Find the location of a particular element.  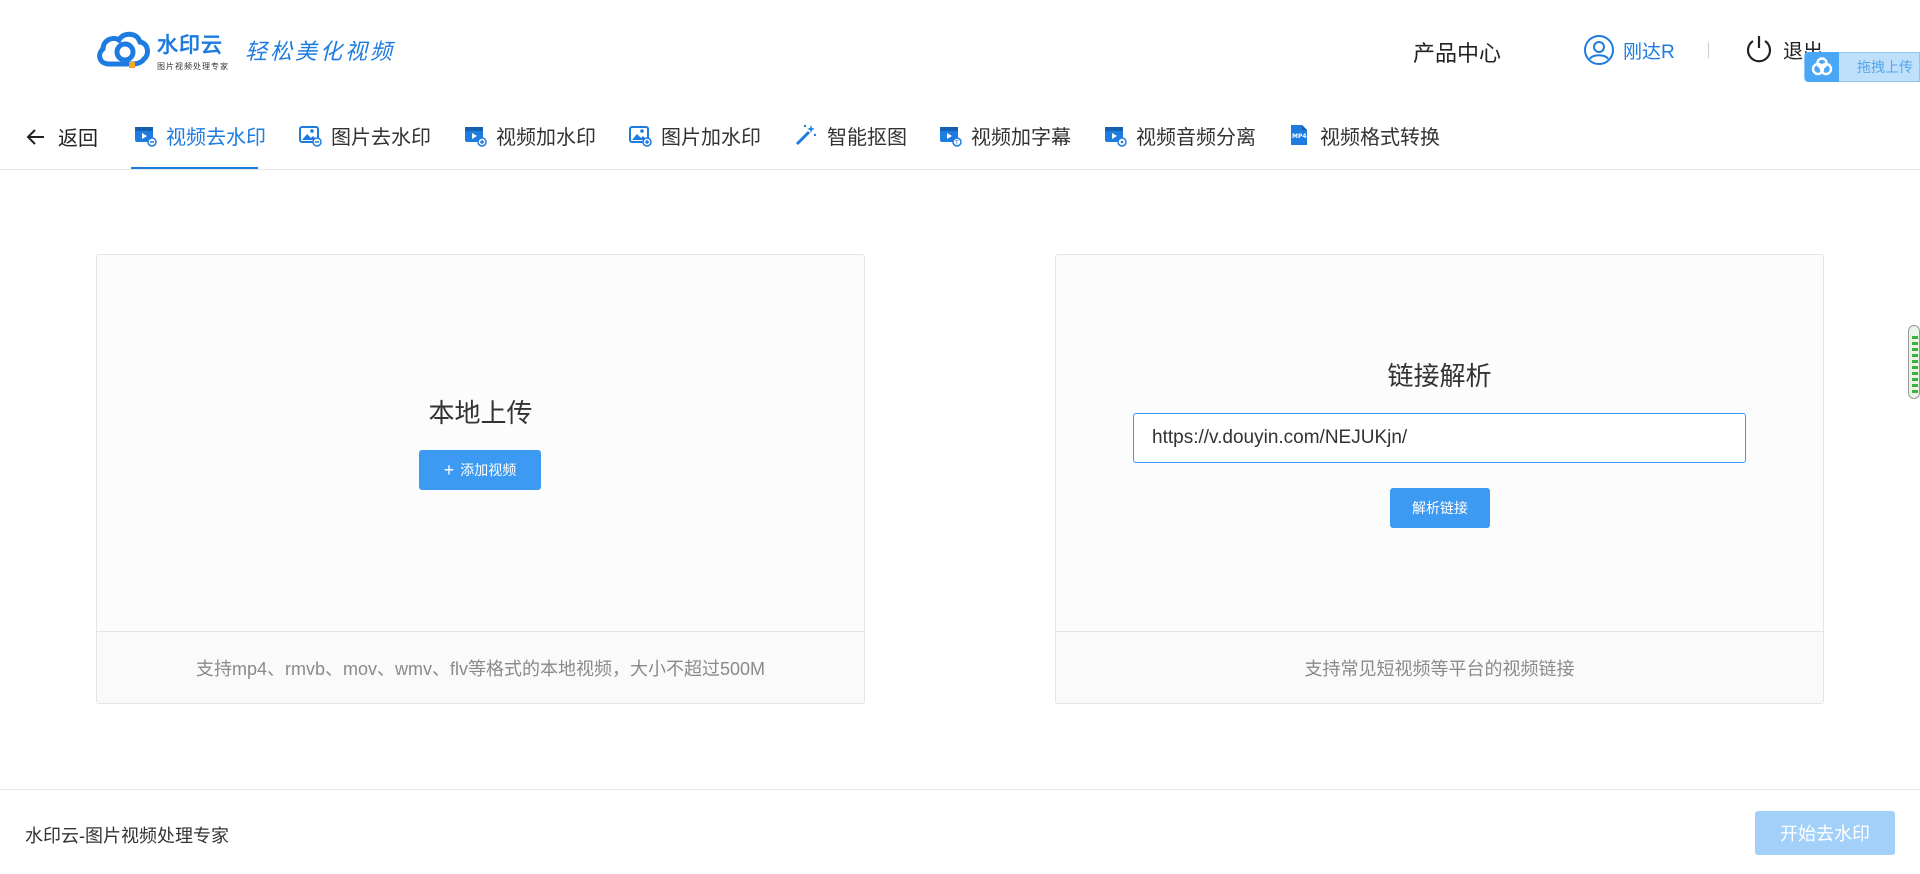

tab-image-add-watermark: 图片加水印 is located at coordinates (694, 135).